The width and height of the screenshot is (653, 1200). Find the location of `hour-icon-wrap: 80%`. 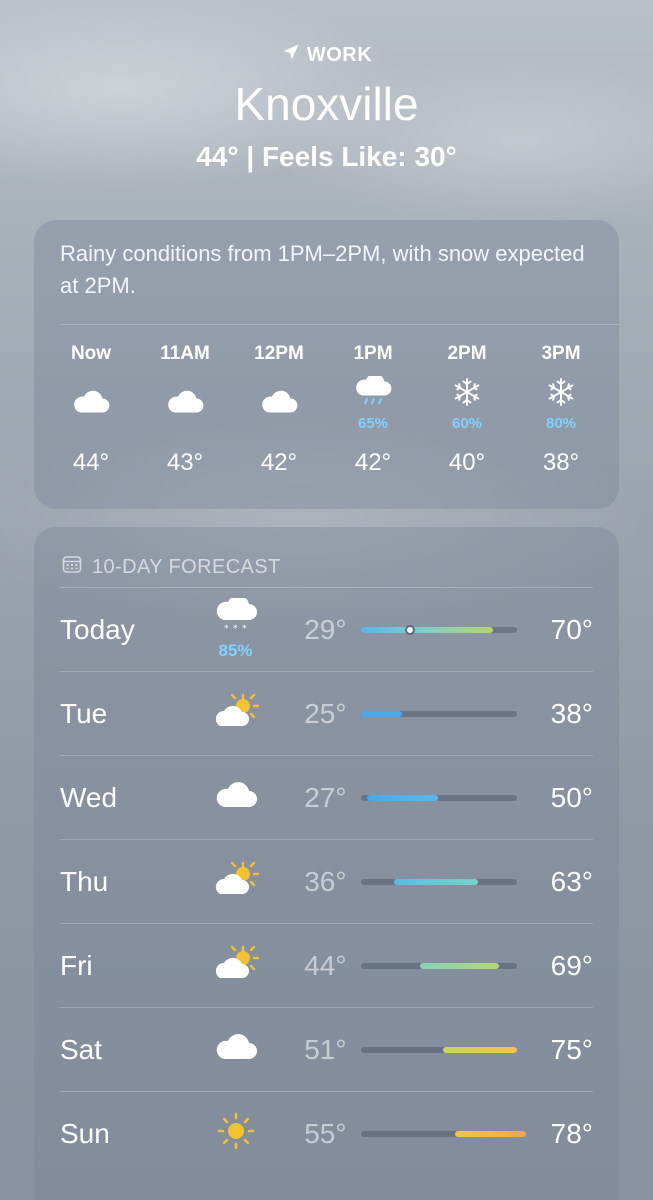

hour-icon-wrap: 80% is located at coordinates (561, 404).